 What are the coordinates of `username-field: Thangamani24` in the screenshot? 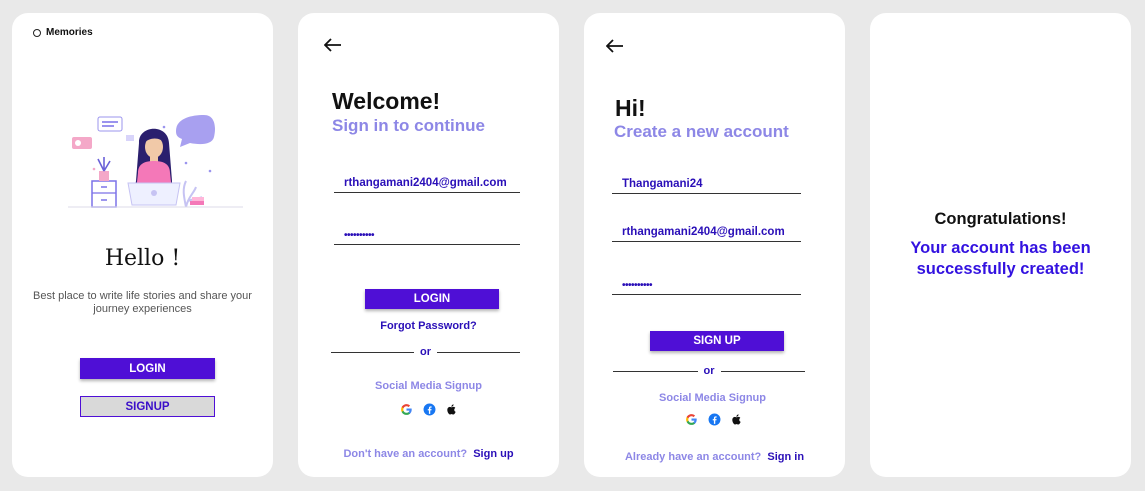 It's located at (706, 186).